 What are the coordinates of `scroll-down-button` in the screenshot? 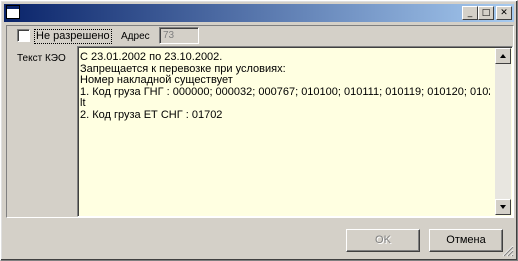 It's located at (503, 207).